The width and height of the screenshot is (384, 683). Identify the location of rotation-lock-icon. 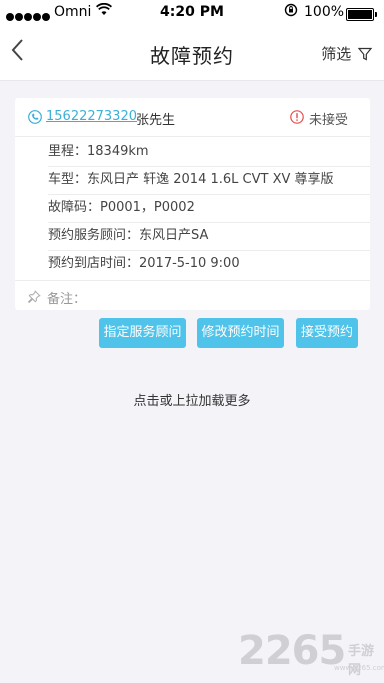
(291, 12).